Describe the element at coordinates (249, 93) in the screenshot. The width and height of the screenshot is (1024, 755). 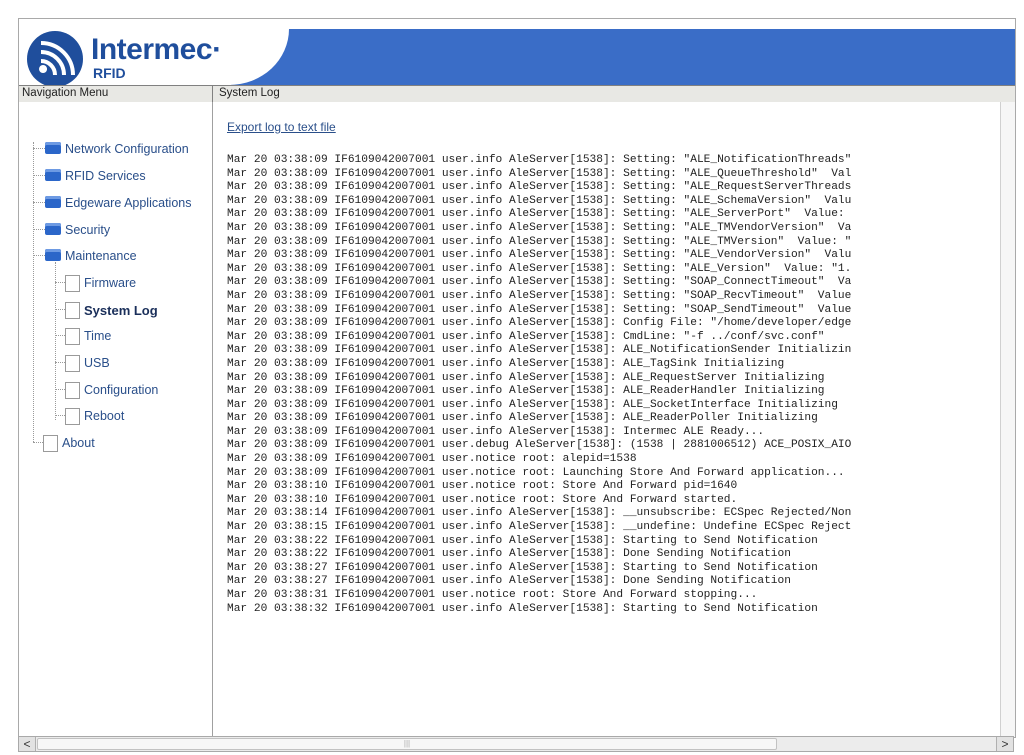
I see `content-title: System Log` at that location.